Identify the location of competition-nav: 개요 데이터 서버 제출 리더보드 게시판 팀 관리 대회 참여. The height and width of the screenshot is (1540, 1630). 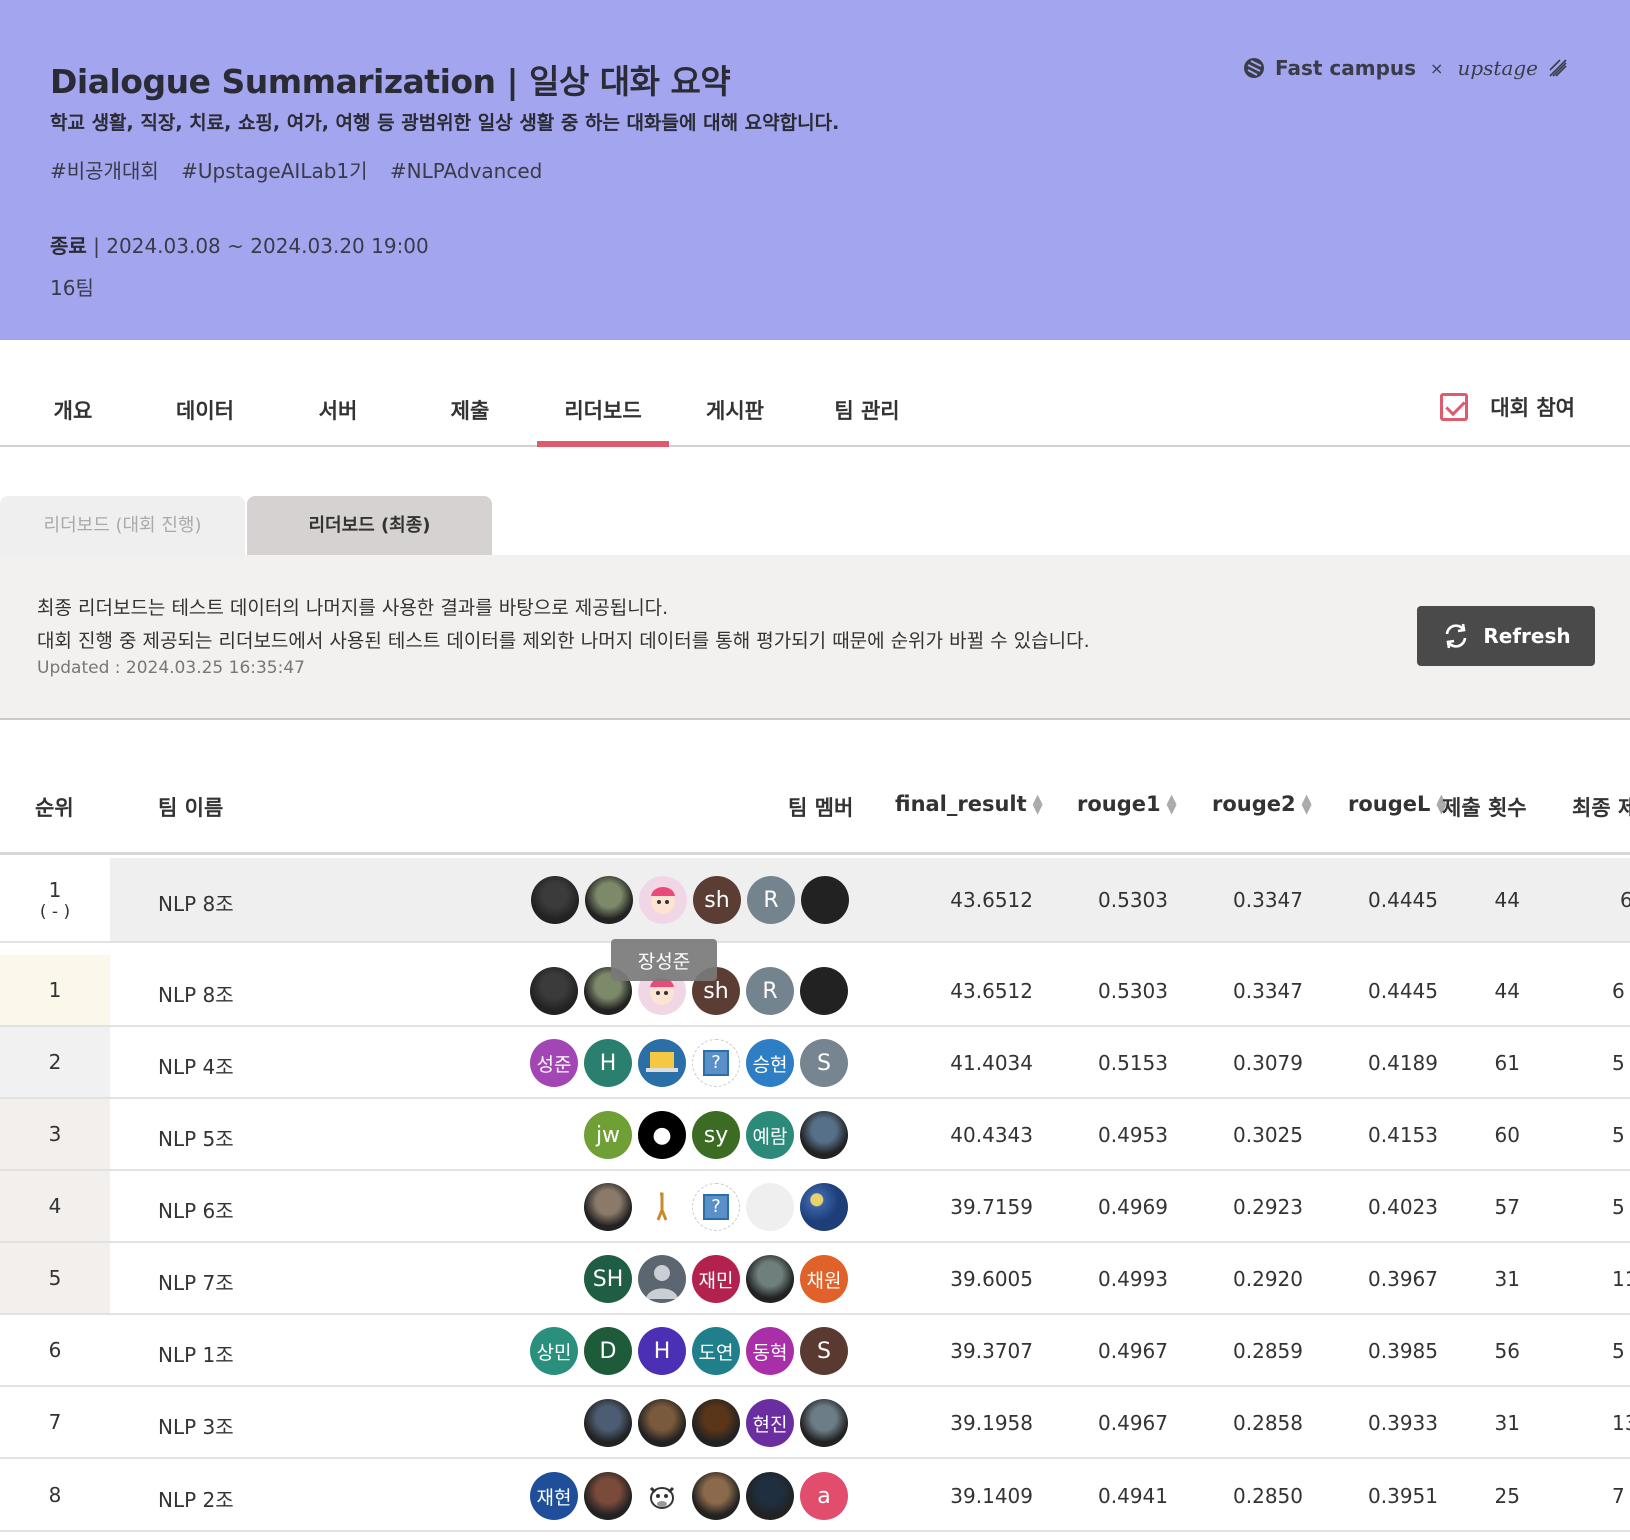
(815, 393).